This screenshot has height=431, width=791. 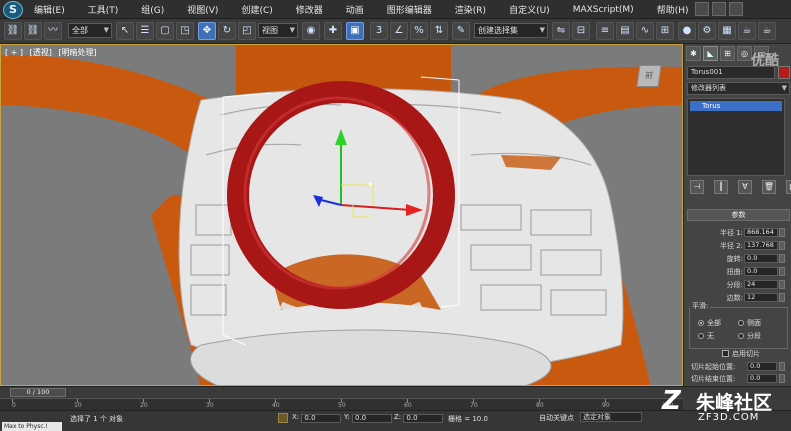 What do you see at coordinates (470, 9) in the screenshot?
I see `menu-rendering: 渲染(R)` at bounding box center [470, 9].